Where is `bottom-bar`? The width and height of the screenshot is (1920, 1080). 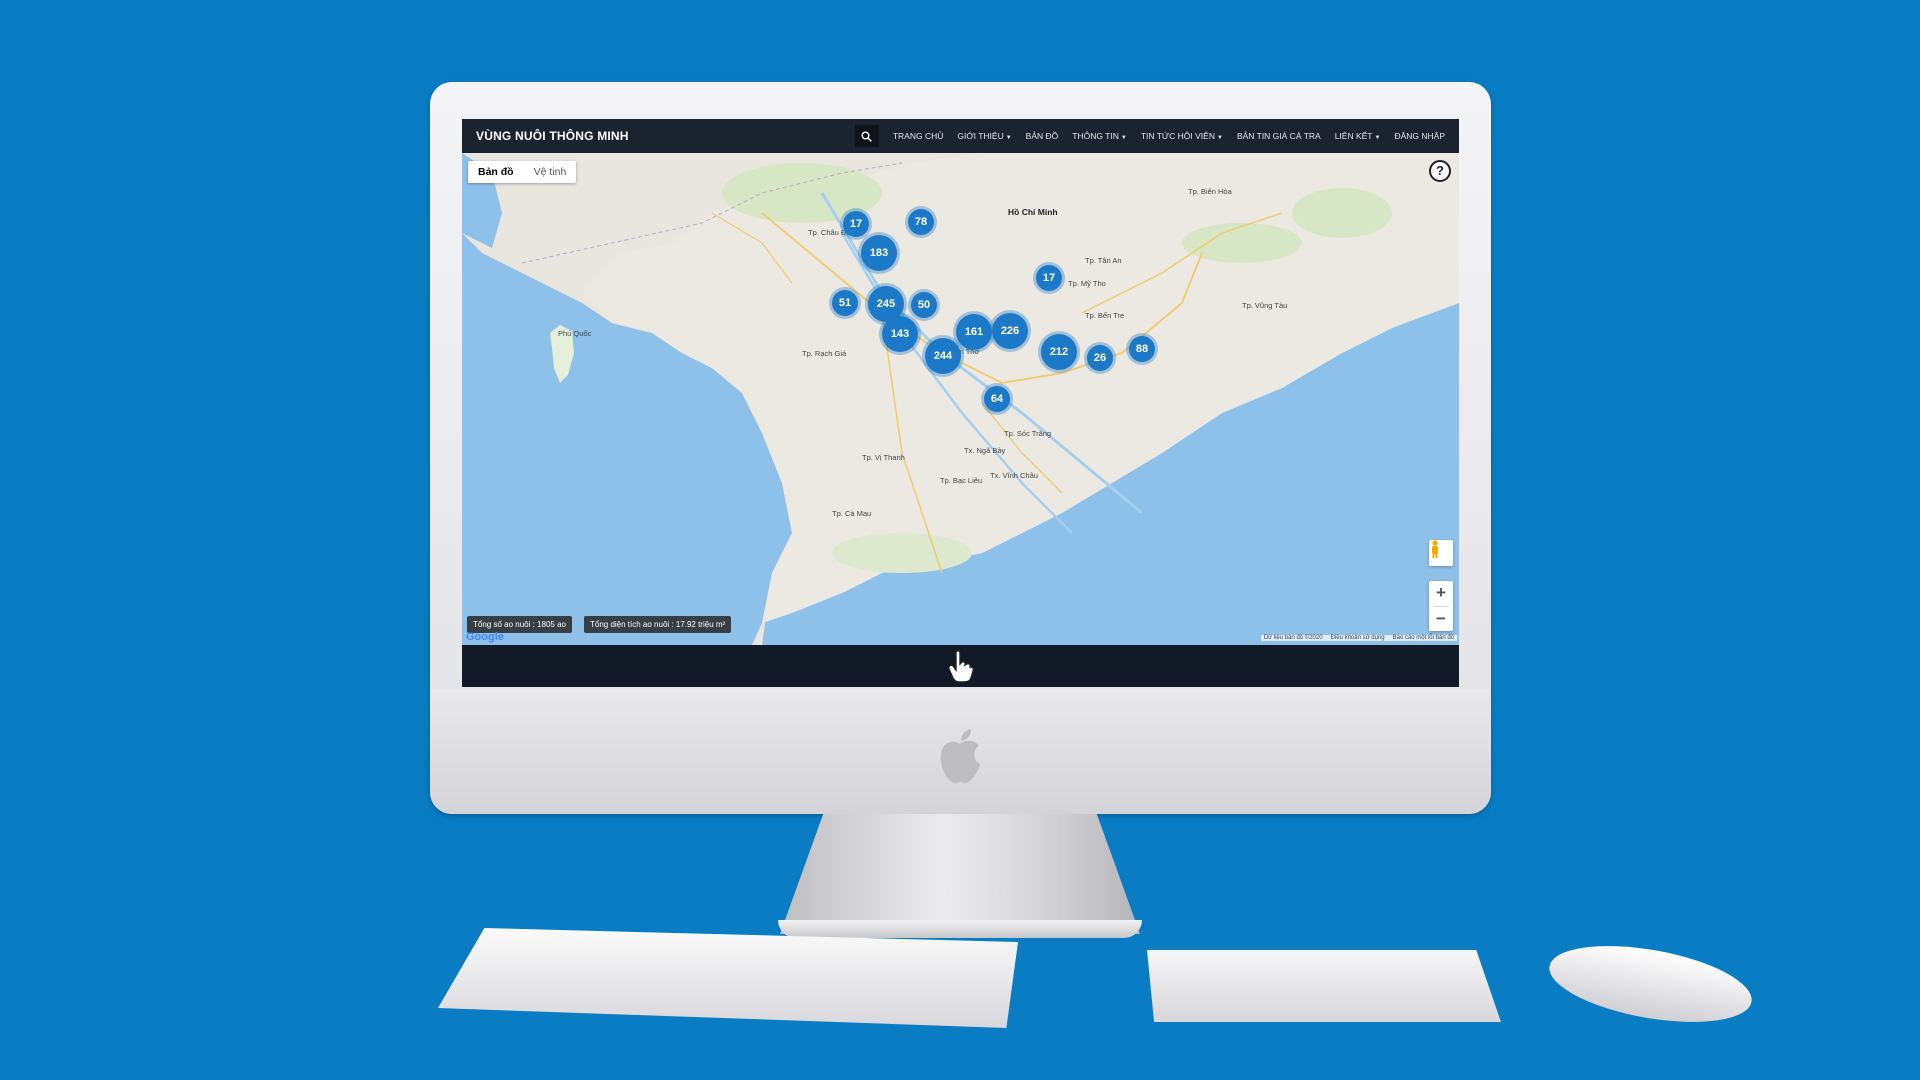
bottom-bar is located at coordinates (960, 666).